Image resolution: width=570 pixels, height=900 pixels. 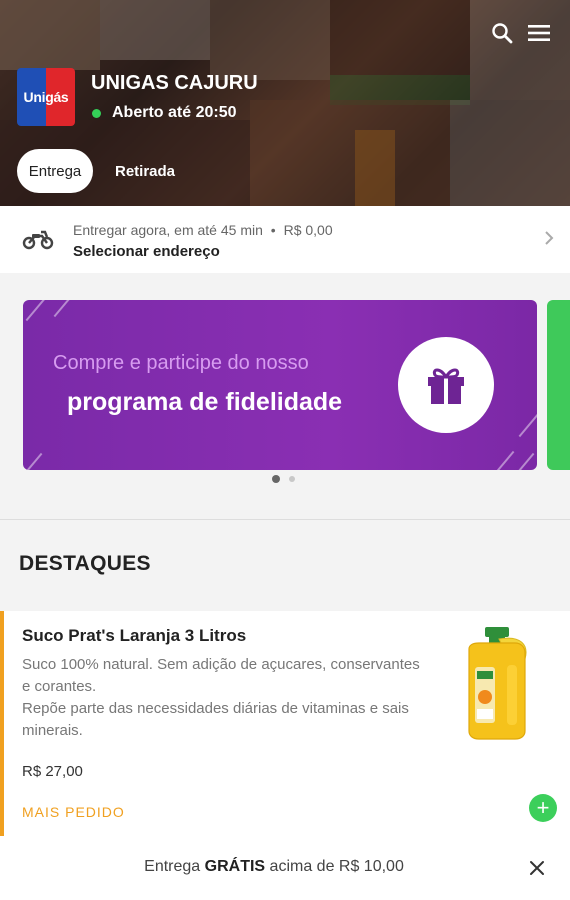 What do you see at coordinates (283, 479) in the screenshot?
I see `carousel-pagination` at bounding box center [283, 479].